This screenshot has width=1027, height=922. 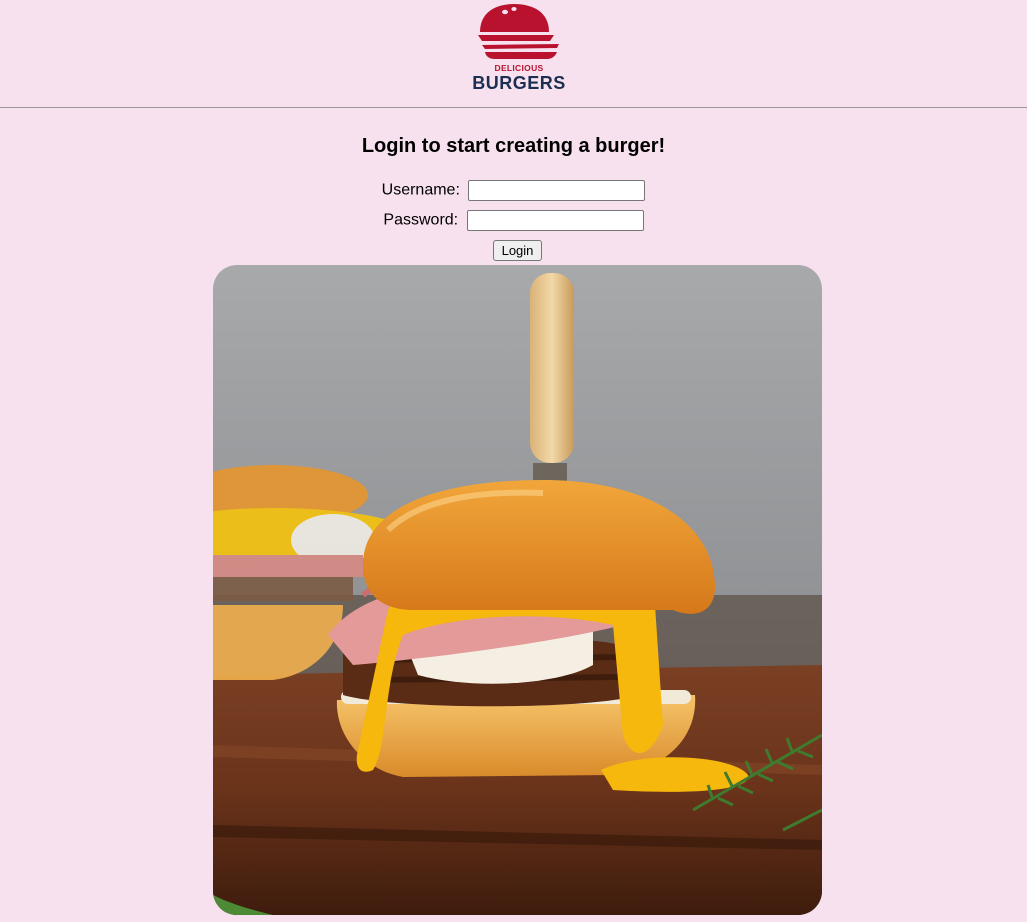 I want to click on logo-small-text: DELICIOUS, so click(x=519, y=68).